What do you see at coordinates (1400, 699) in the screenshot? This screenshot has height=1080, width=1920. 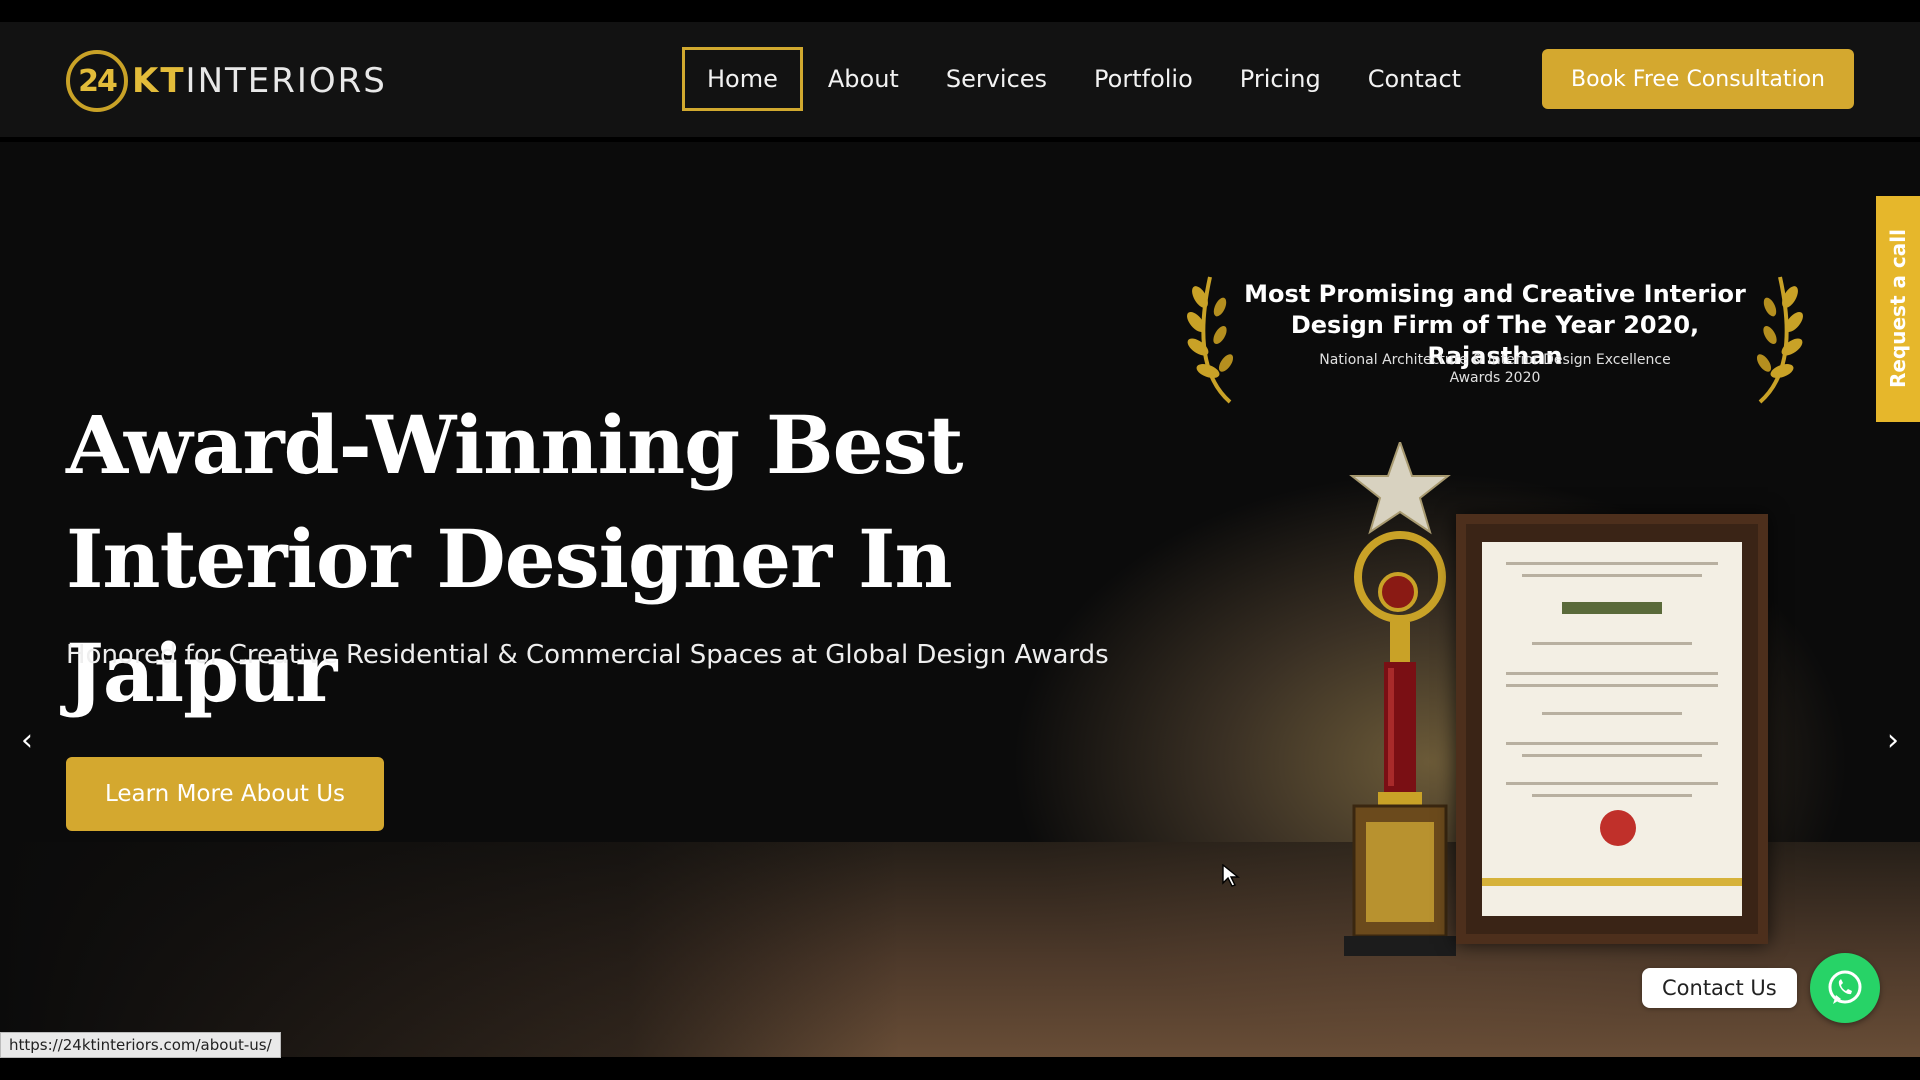 I see `trophy-image` at bounding box center [1400, 699].